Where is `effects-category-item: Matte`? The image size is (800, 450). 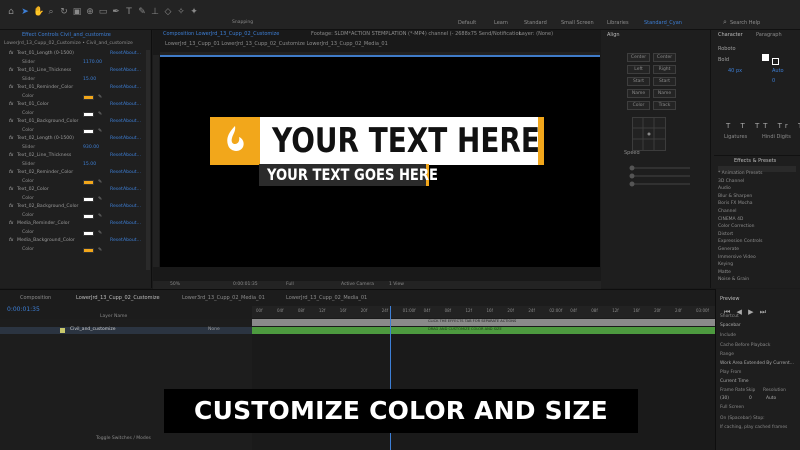 effects-category-item: Matte is located at coordinates (724, 272).